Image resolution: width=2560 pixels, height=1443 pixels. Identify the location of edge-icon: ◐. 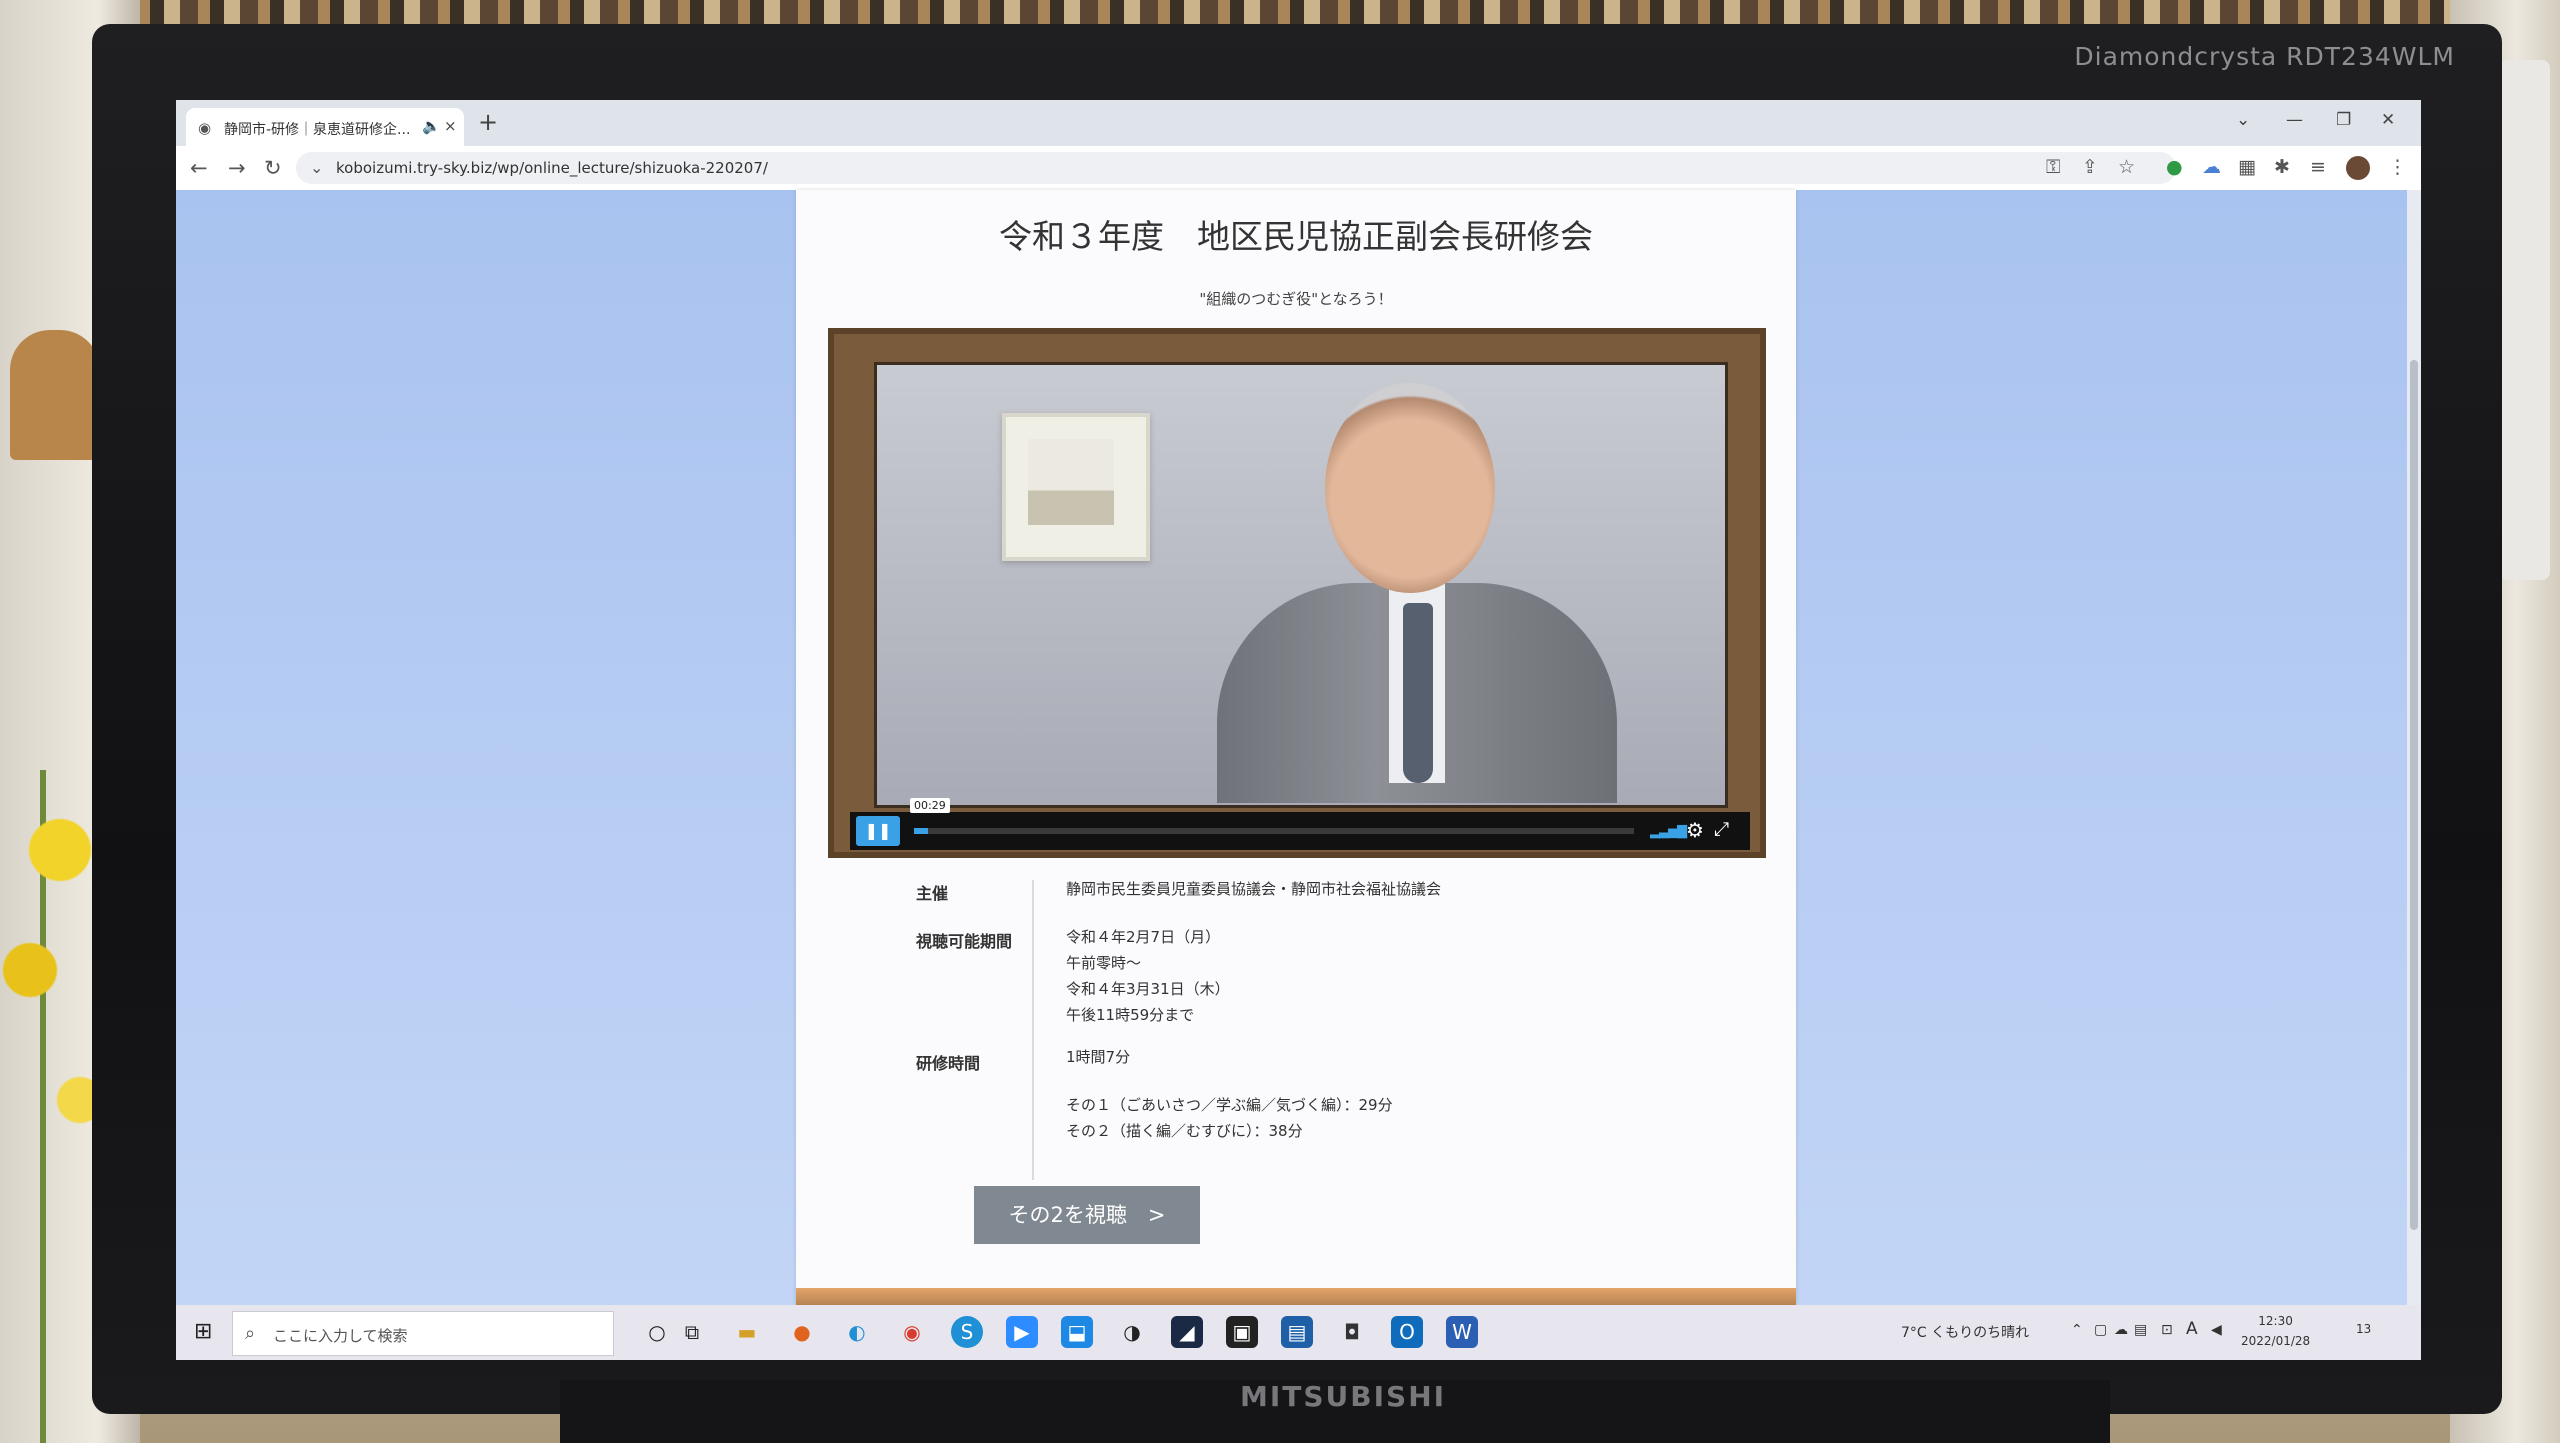
(857, 1332).